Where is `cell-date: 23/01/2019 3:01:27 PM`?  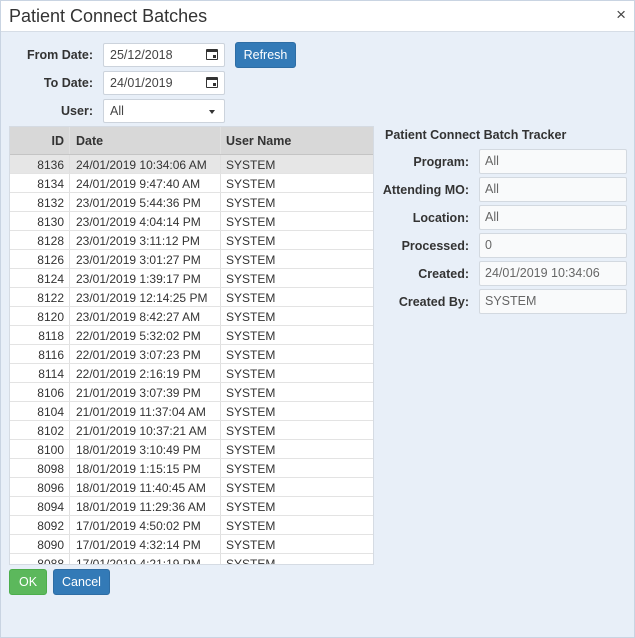 cell-date: 23/01/2019 3:01:27 PM is located at coordinates (138, 260).